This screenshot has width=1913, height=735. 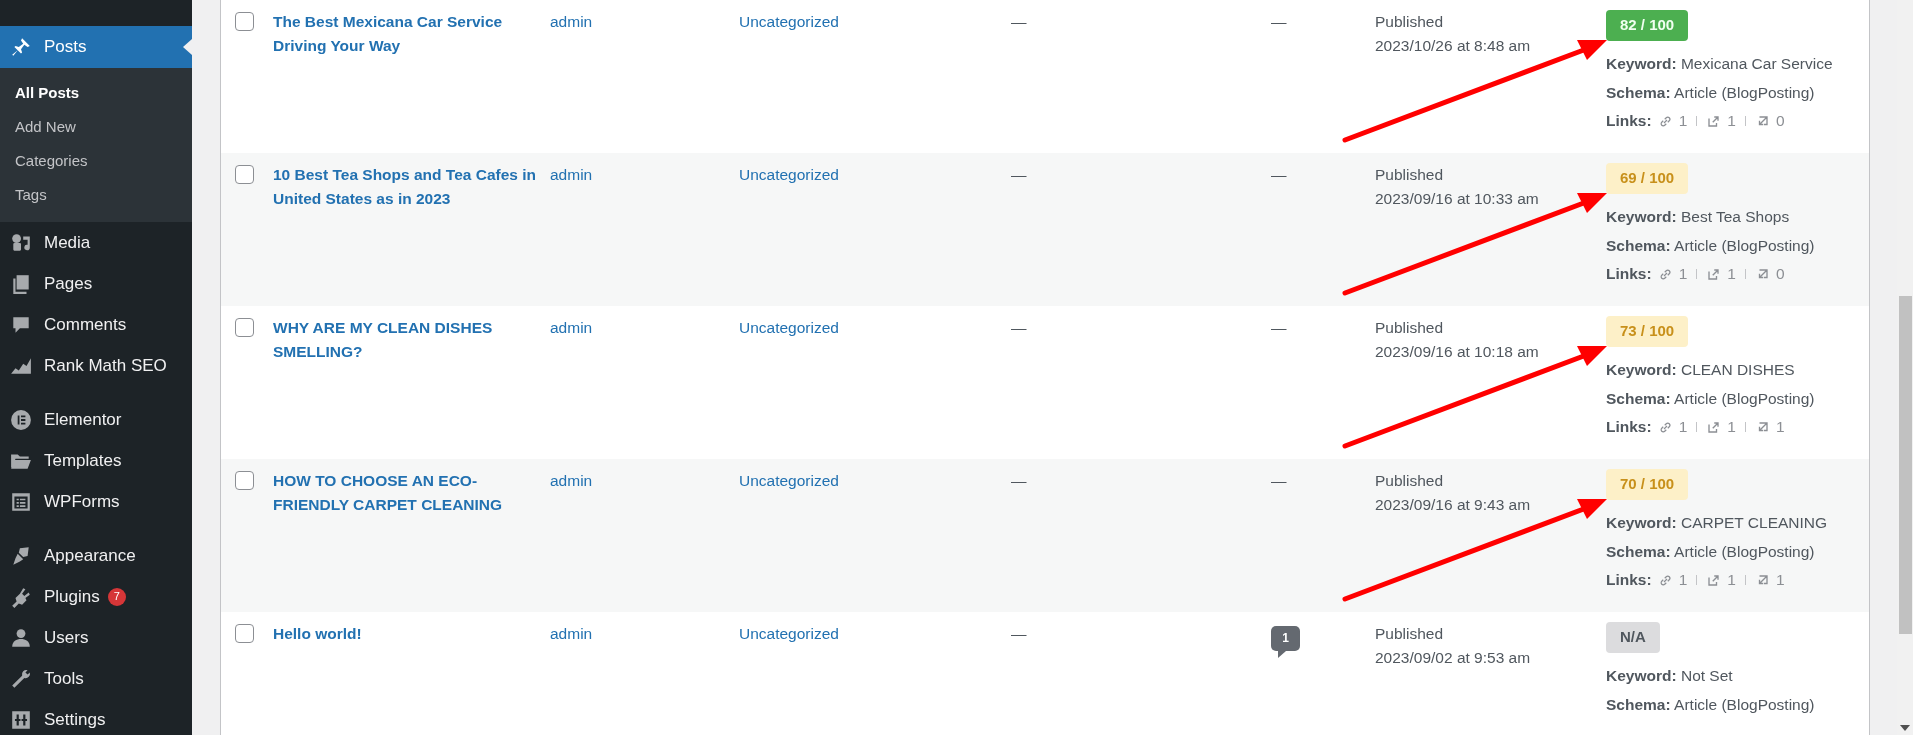 What do you see at coordinates (105, 365) in the screenshot?
I see `sidebar-item: Rank Math SEO` at bounding box center [105, 365].